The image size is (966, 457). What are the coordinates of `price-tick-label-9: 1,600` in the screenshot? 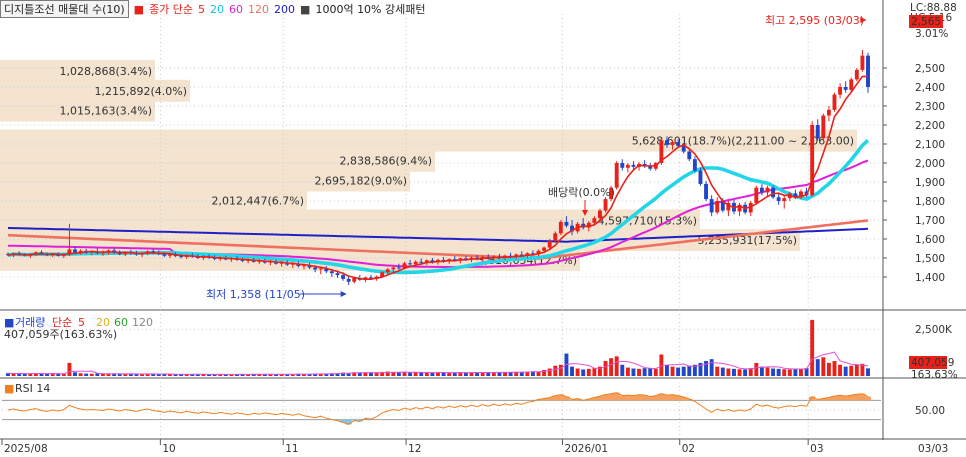 It's located at (930, 240).